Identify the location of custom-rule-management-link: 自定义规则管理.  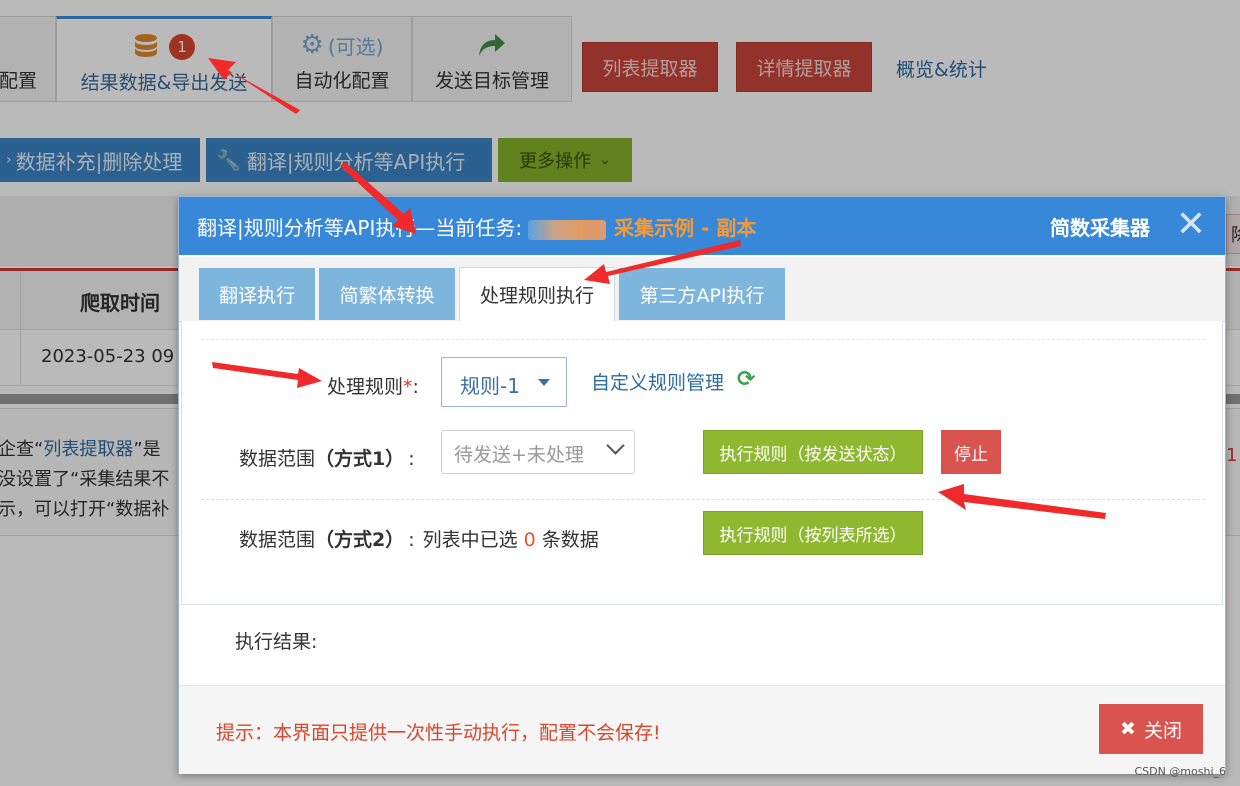
(657, 381).